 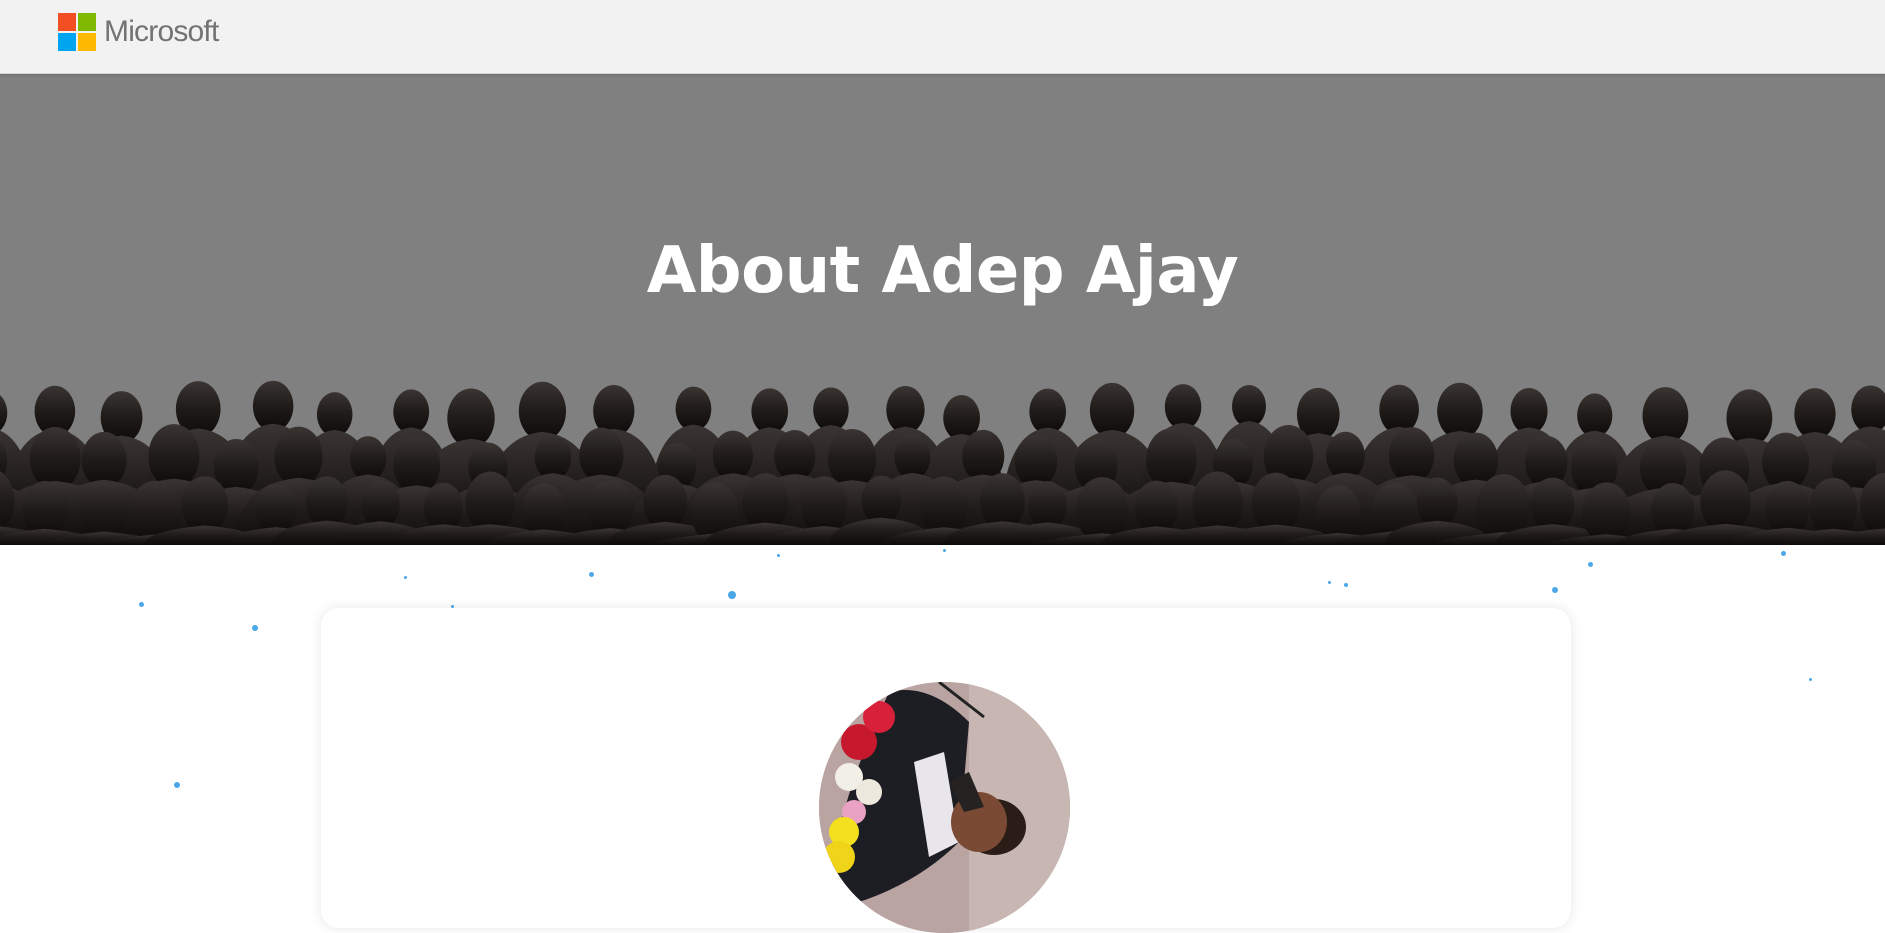 What do you see at coordinates (77, 32) in the screenshot?
I see `microsoft-logo-icon` at bounding box center [77, 32].